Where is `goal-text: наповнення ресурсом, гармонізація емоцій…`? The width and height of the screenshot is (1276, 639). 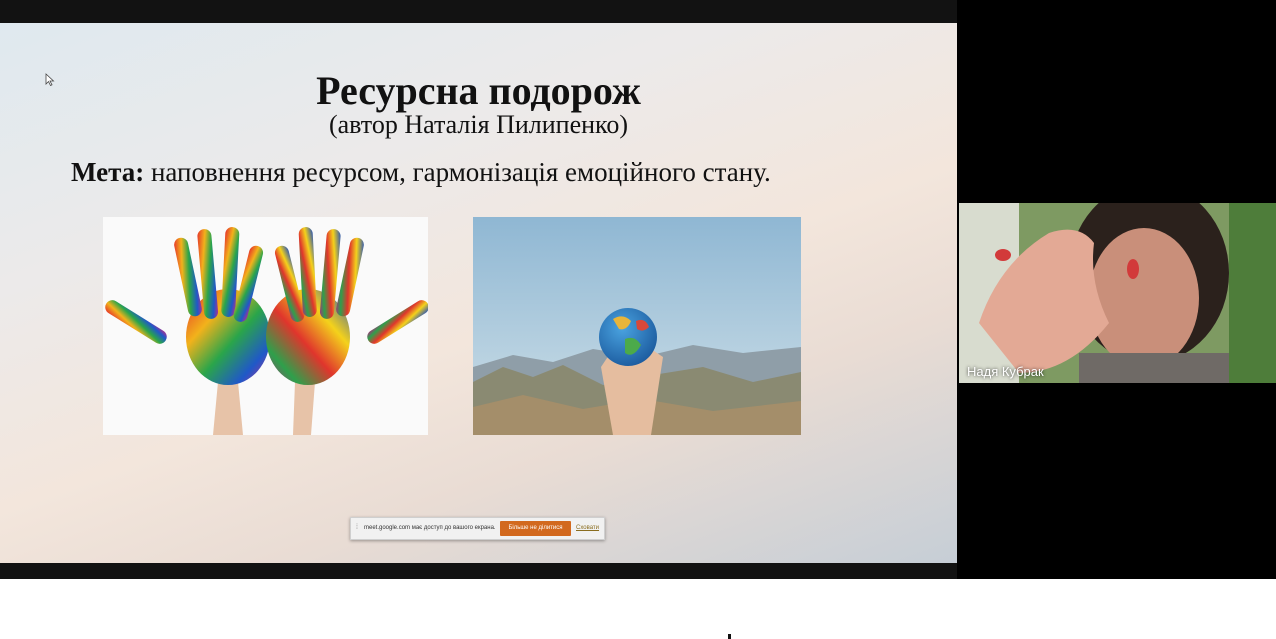
goal-text: наповнення ресурсом, гармонізація емоцій… is located at coordinates (457, 172).